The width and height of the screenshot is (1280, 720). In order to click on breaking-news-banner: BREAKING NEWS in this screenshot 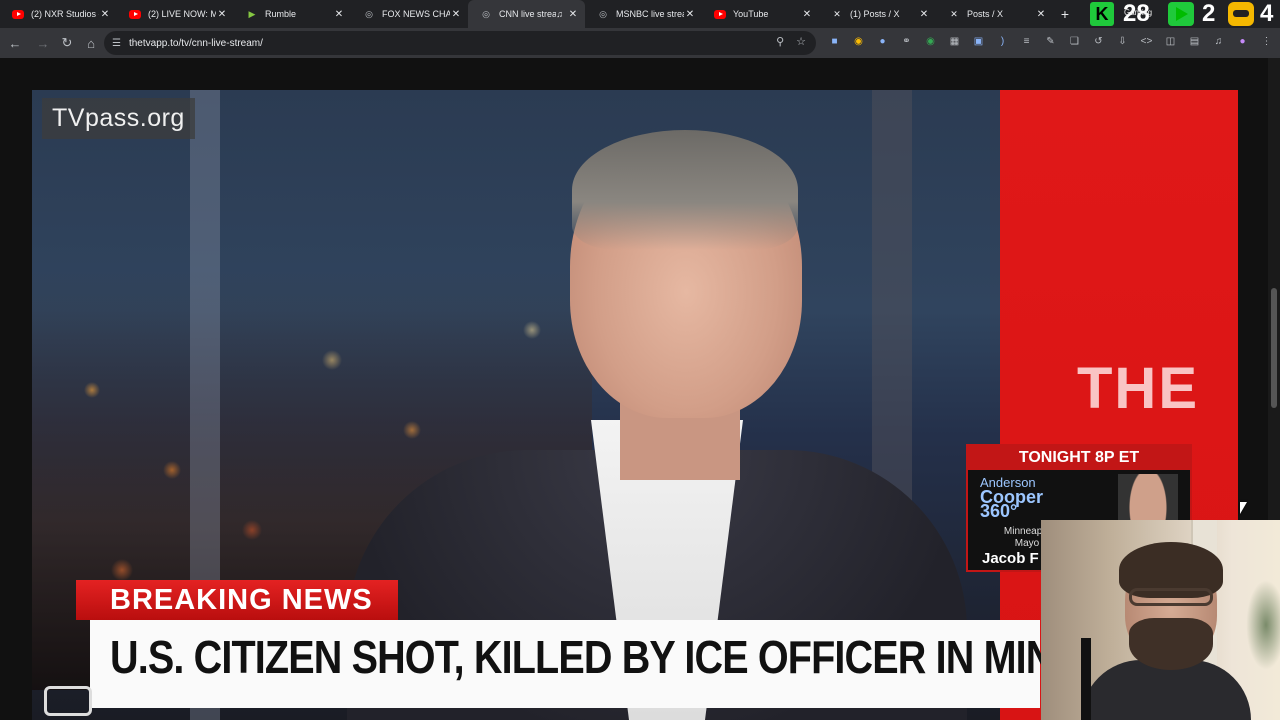, I will do `click(237, 600)`.